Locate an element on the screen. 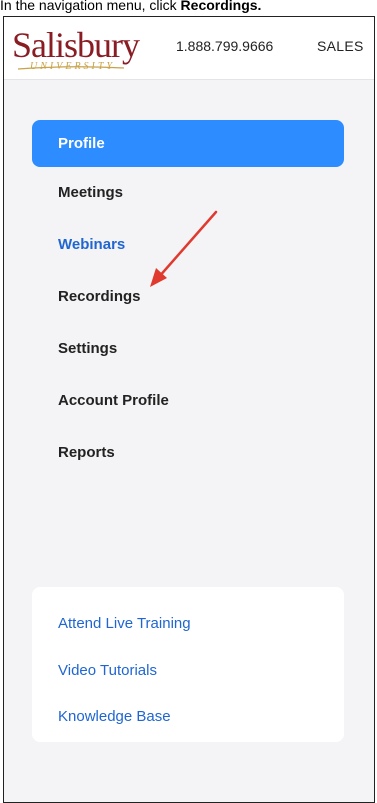 This screenshot has height=803, width=377. nav-item-meetings: Meetings is located at coordinates (188, 193).